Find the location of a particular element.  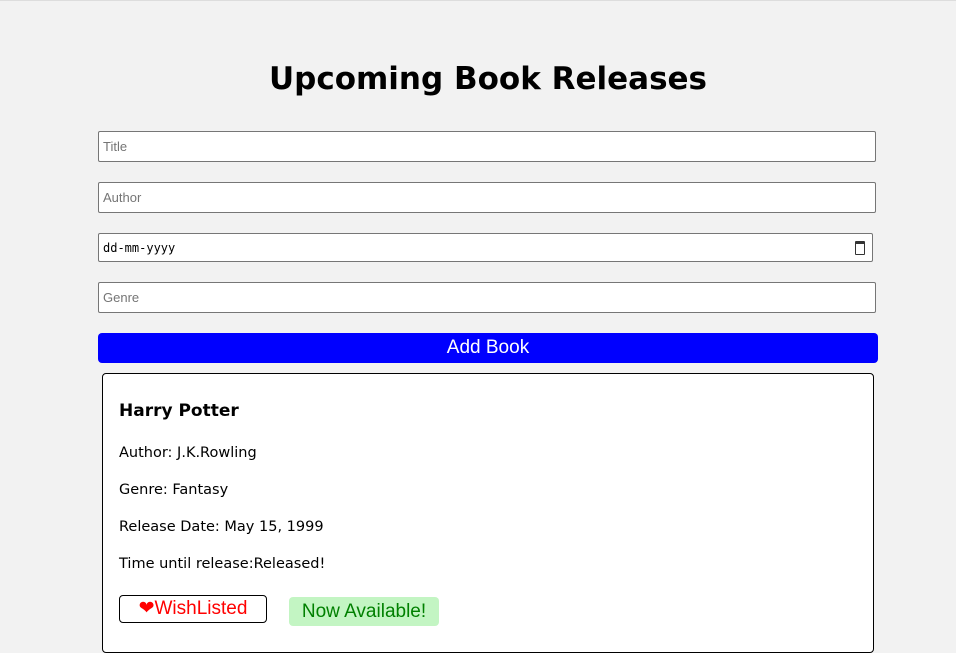

wishlist-label: WishListed is located at coordinates (201, 608).